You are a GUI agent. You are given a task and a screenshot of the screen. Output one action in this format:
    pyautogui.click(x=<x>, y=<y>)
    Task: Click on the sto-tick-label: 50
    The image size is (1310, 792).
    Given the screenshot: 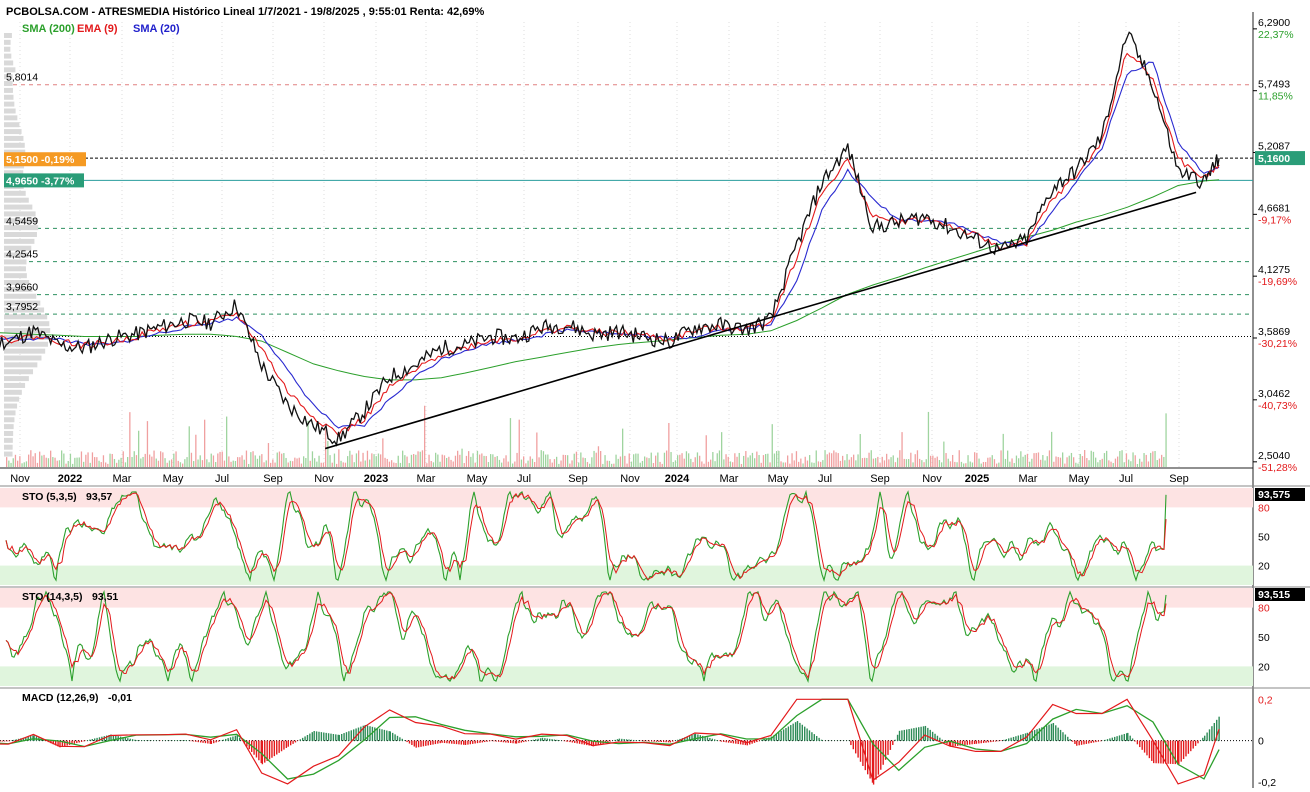 What is the action you would take?
    pyautogui.click(x=1264, y=538)
    